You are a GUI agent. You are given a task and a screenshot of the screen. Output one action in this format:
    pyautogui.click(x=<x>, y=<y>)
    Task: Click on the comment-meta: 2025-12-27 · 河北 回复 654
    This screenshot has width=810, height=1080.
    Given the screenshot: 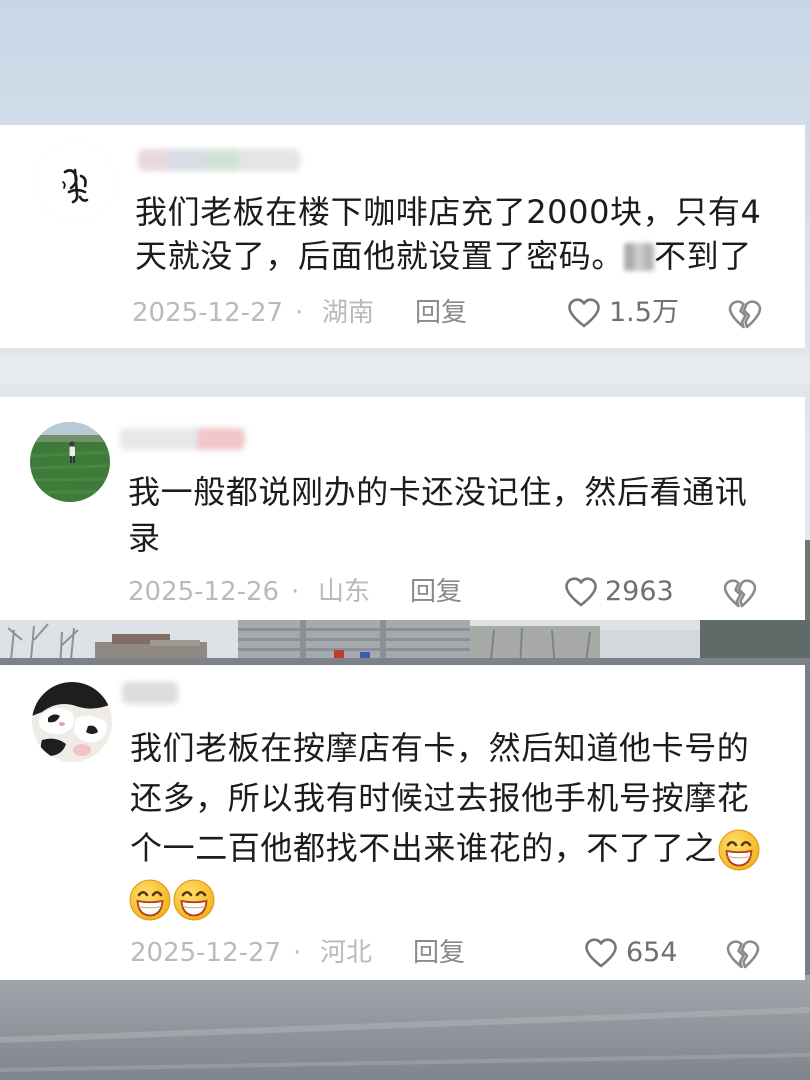 What is the action you would take?
    pyautogui.click(x=402, y=953)
    